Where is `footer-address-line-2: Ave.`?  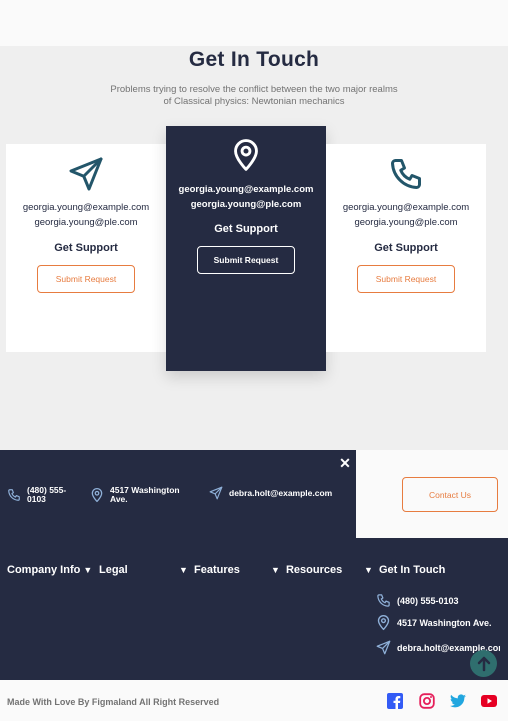
footer-address-line-2: Ave. is located at coordinates (119, 499).